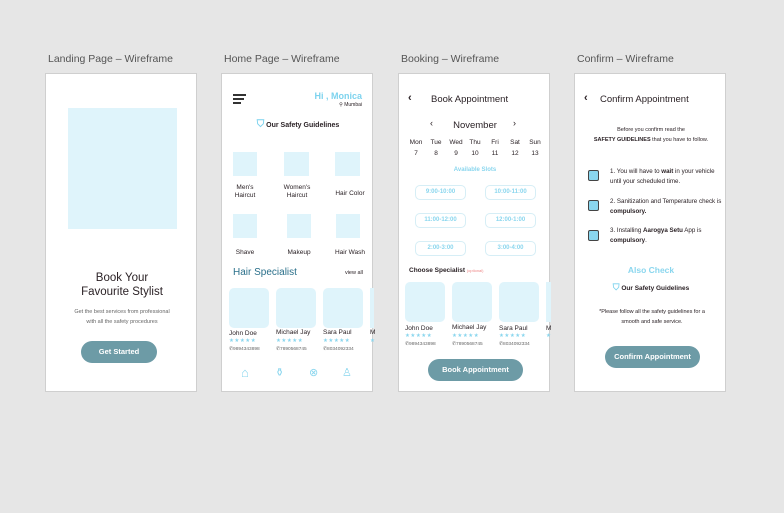 Image resolution: width=784 pixels, height=513 pixels. Describe the element at coordinates (299, 253) in the screenshot. I see `service-label: Makeup` at that location.